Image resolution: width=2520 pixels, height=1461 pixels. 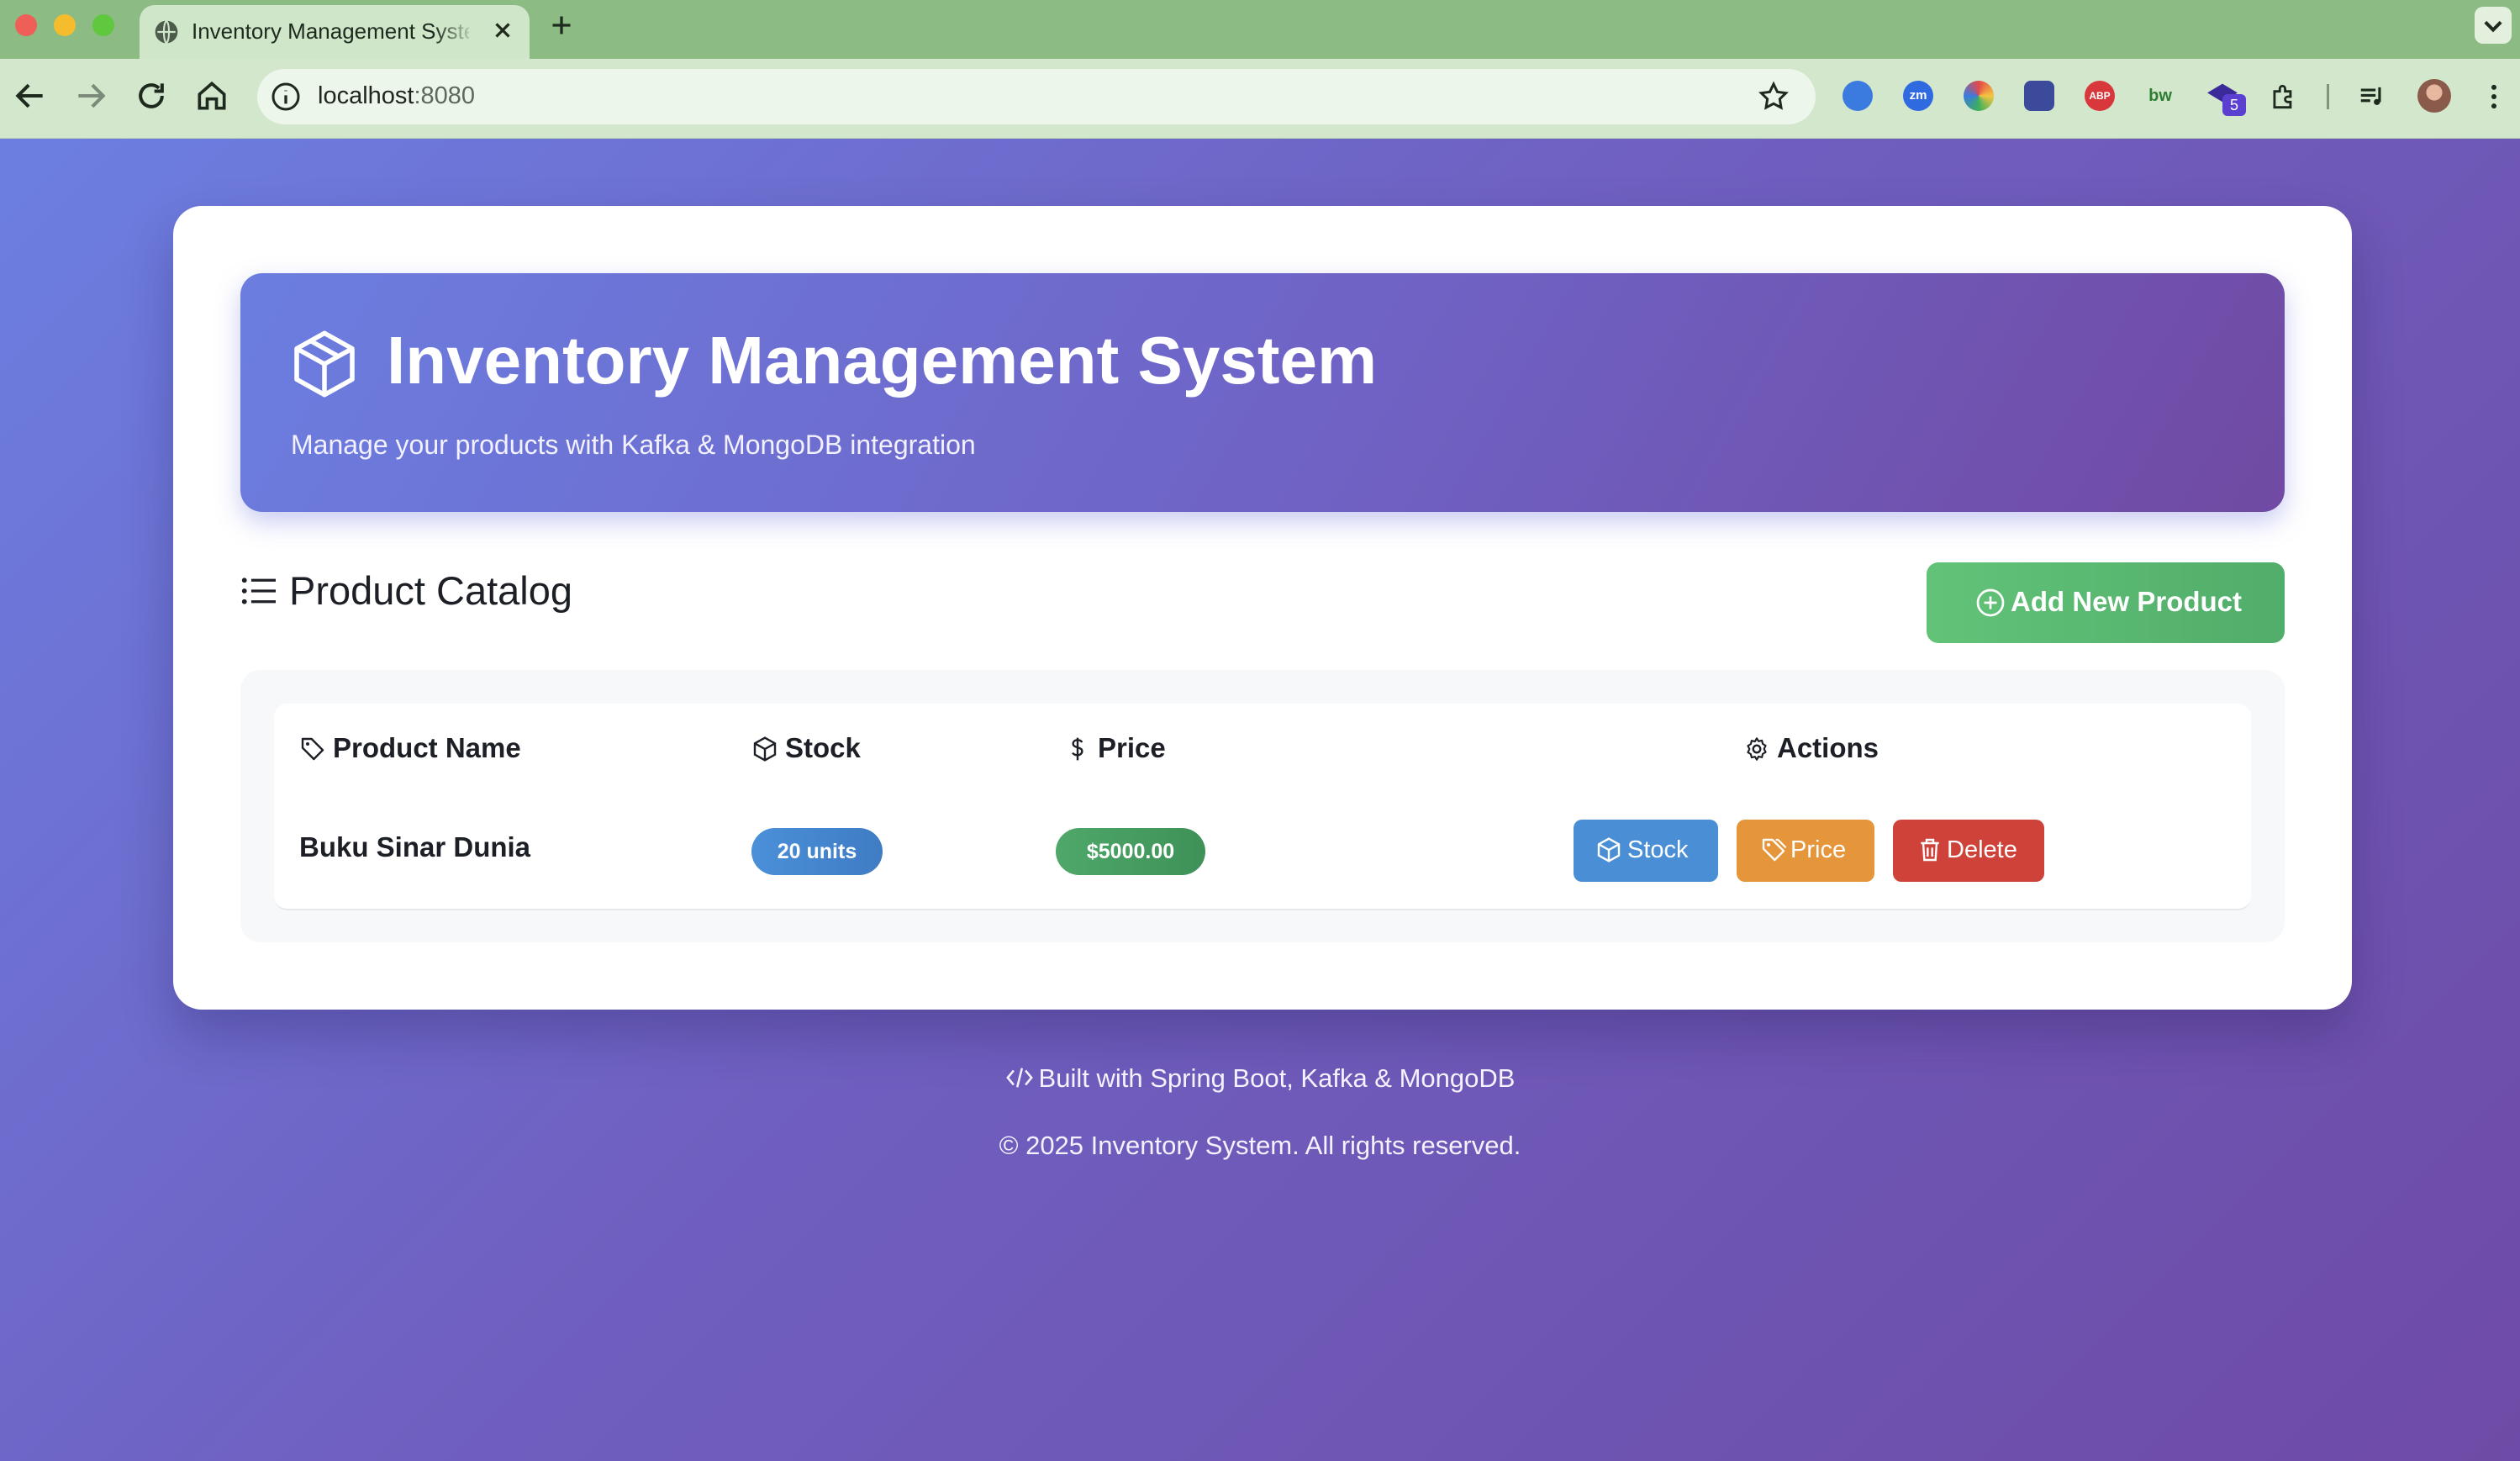 What do you see at coordinates (1077, 749) in the screenshot?
I see `dollar-icon` at bounding box center [1077, 749].